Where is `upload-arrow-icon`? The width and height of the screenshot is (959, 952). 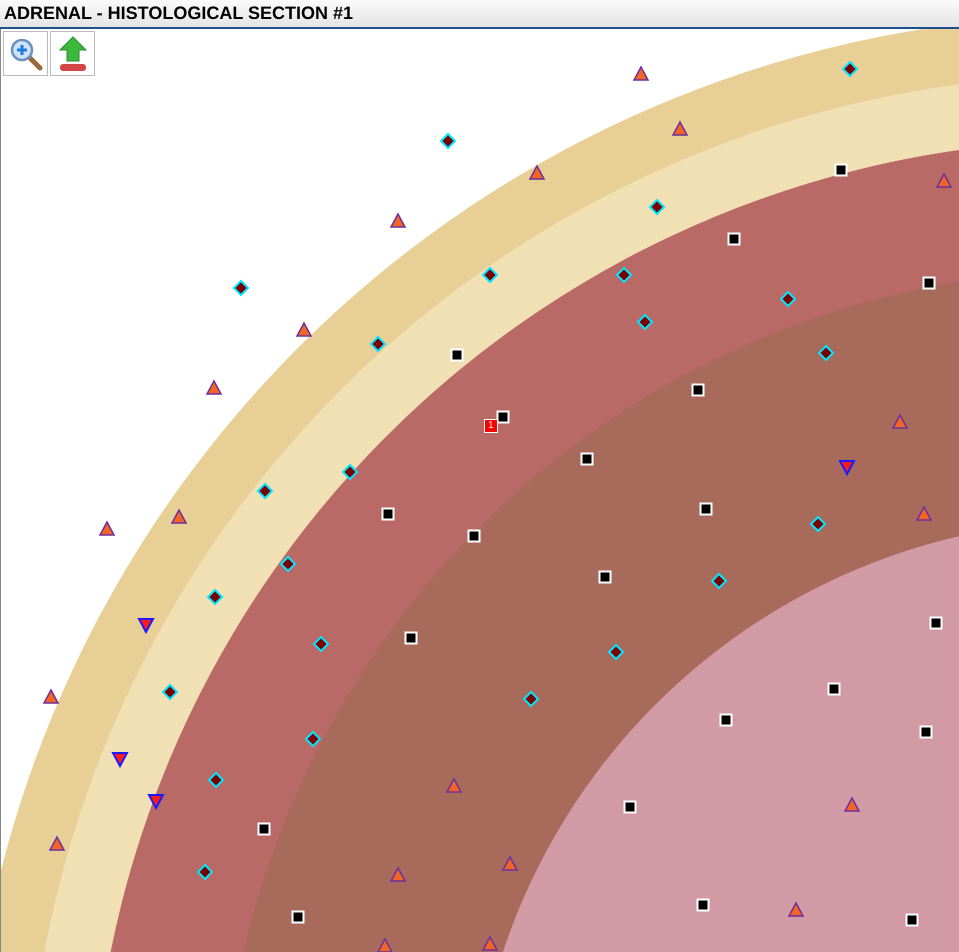 upload-arrow-icon is located at coordinates (73, 54).